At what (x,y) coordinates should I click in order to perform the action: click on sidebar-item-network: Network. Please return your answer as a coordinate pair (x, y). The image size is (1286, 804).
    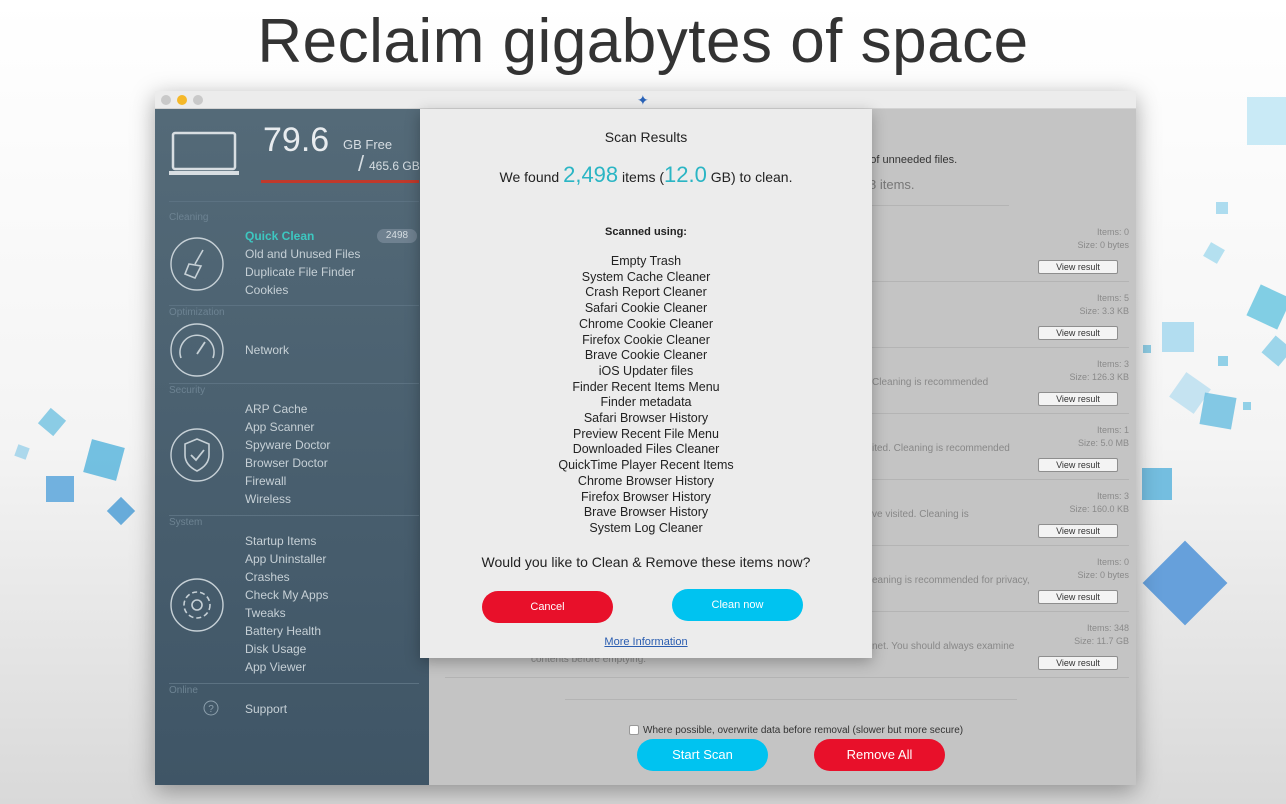
    Looking at the image, I should click on (267, 350).